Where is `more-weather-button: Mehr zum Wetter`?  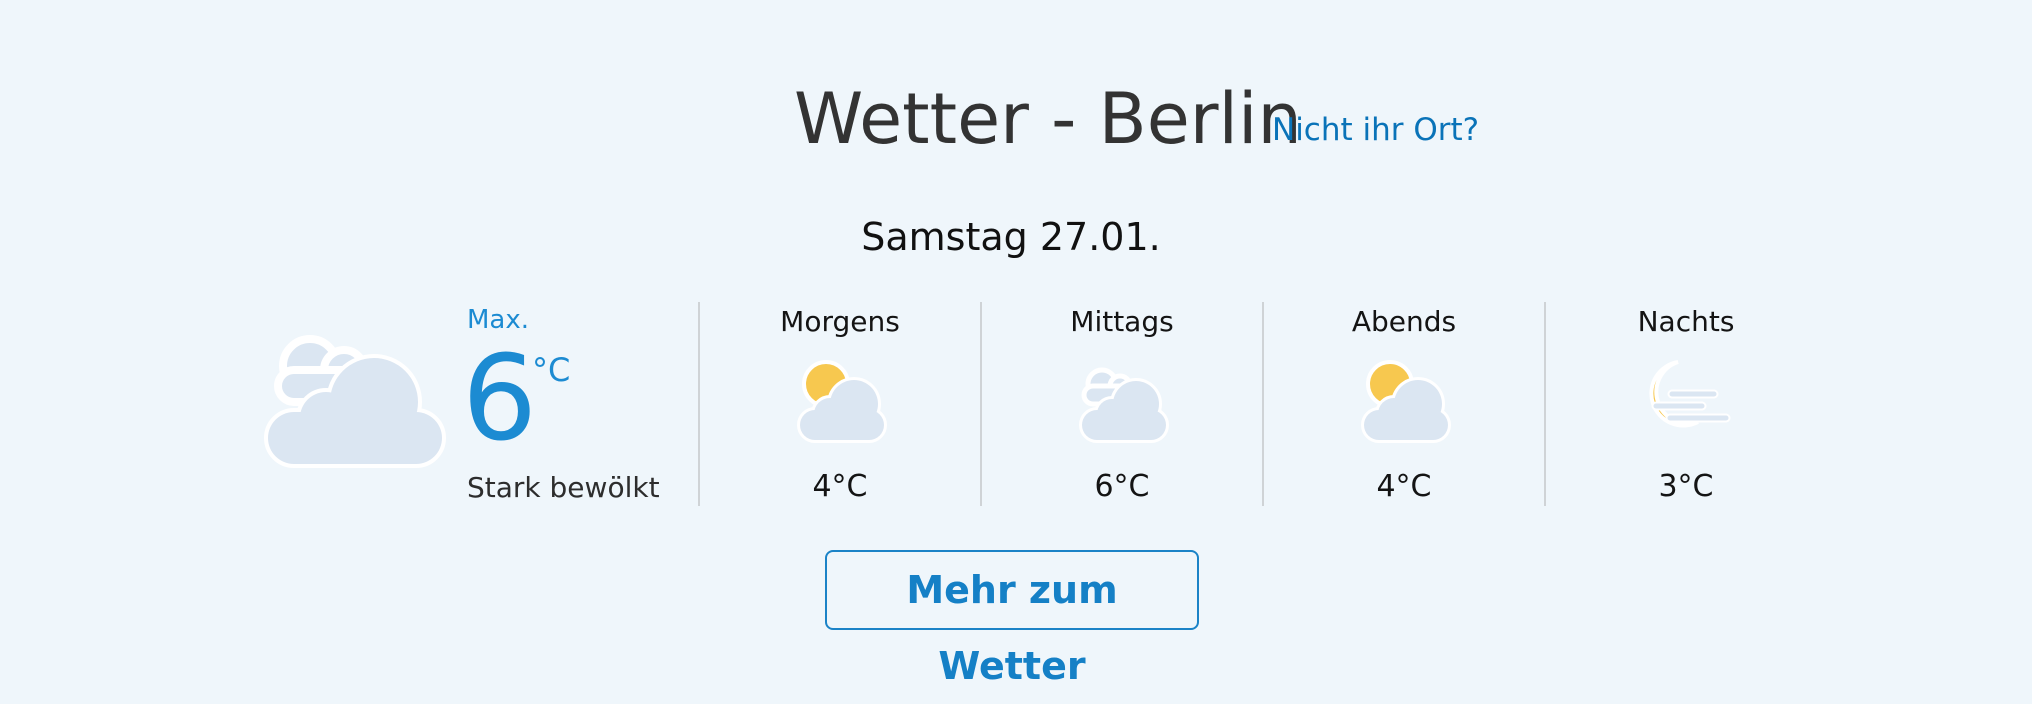
more-weather-button: Mehr zum Wetter is located at coordinates (1012, 619).